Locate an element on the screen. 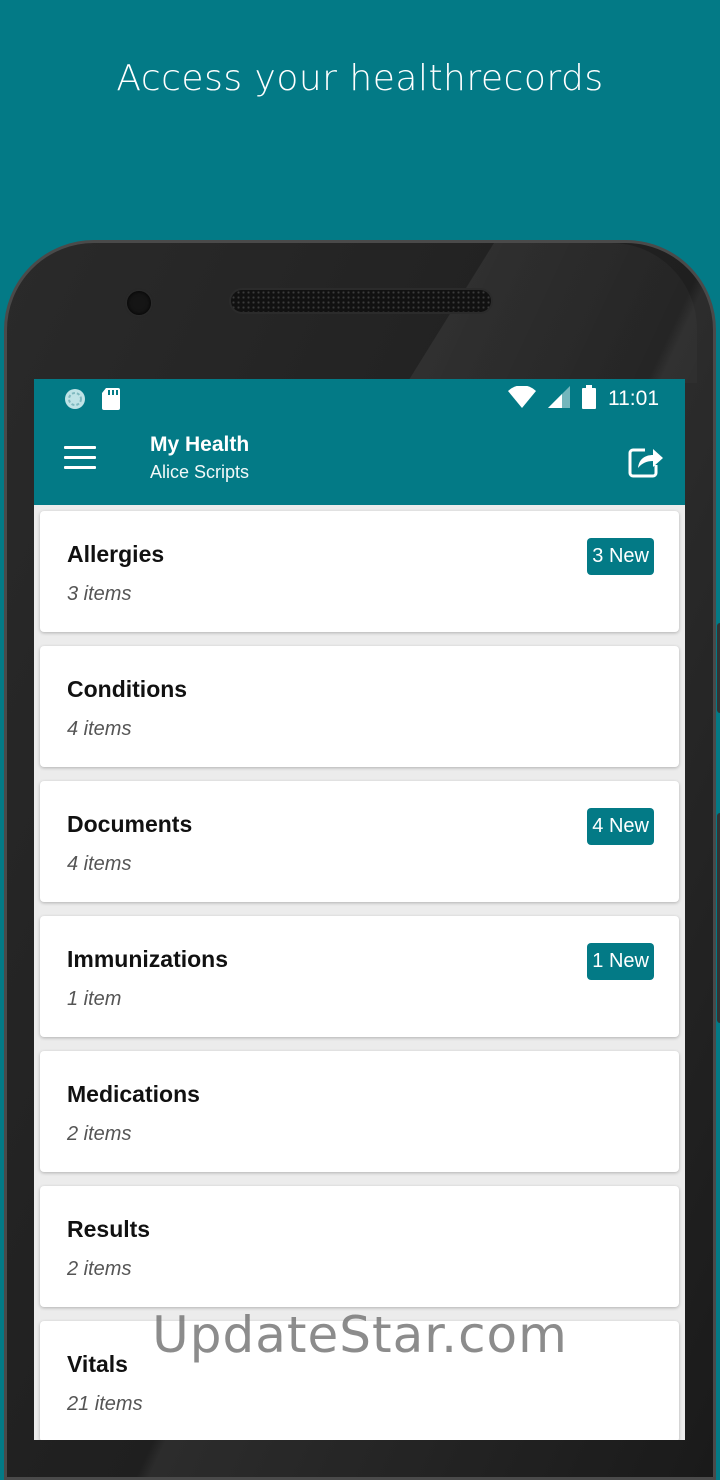 This screenshot has height=1480, width=720. category-title: Documents is located at coordinates (130, 824).